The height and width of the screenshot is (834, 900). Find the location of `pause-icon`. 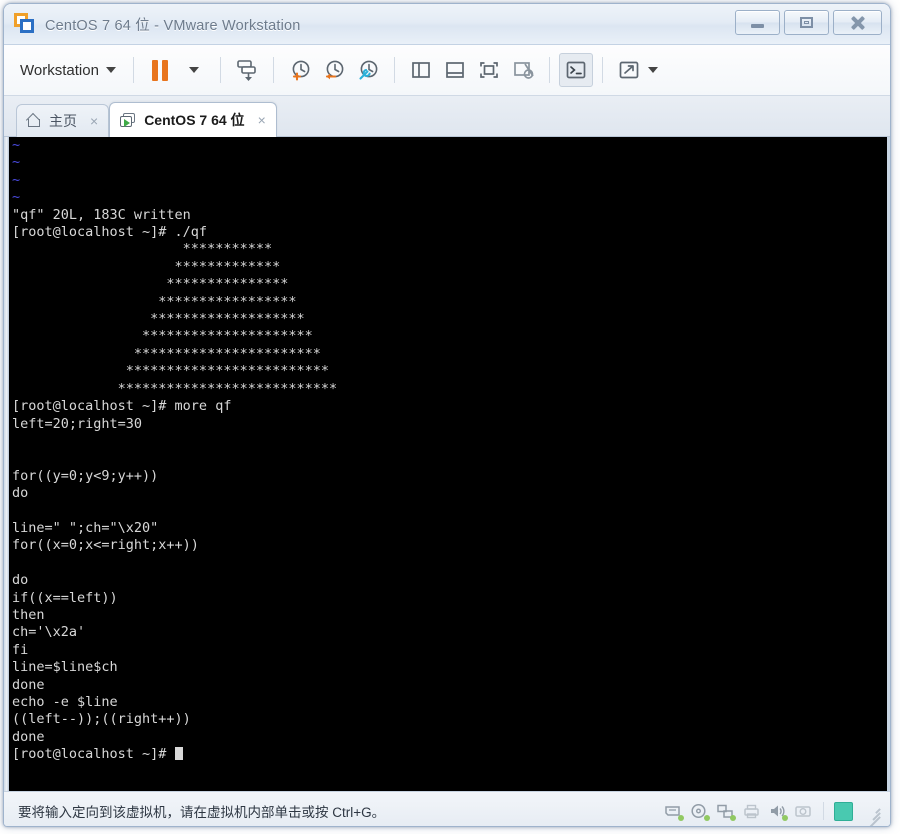

pause-icon is located at coordinates (159, 70).